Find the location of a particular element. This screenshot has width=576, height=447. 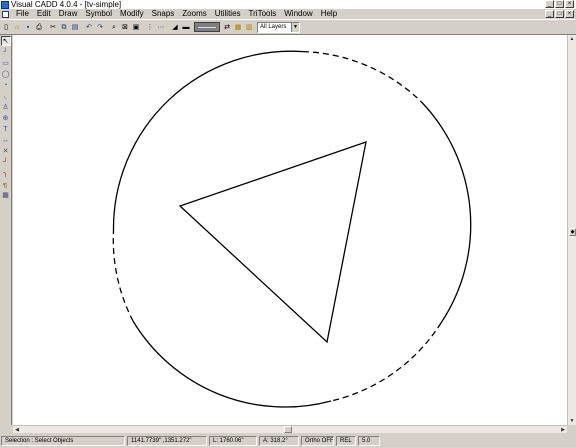

file-tools: ▯ ⌂ ▪ ⎙ is located at coordinates (23, 27).